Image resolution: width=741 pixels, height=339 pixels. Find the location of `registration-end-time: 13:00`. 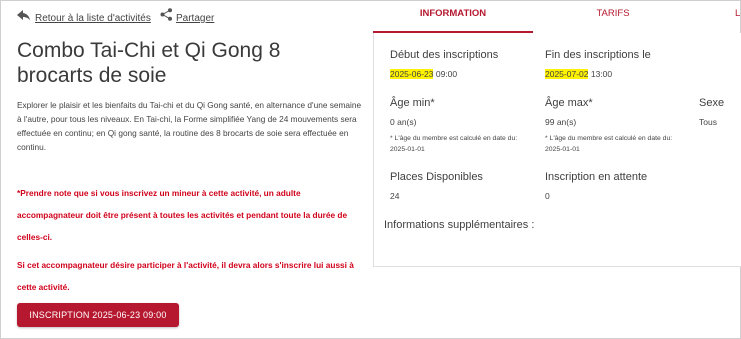

registration-end-time: 13:00 is located at coordinates (600, 74).